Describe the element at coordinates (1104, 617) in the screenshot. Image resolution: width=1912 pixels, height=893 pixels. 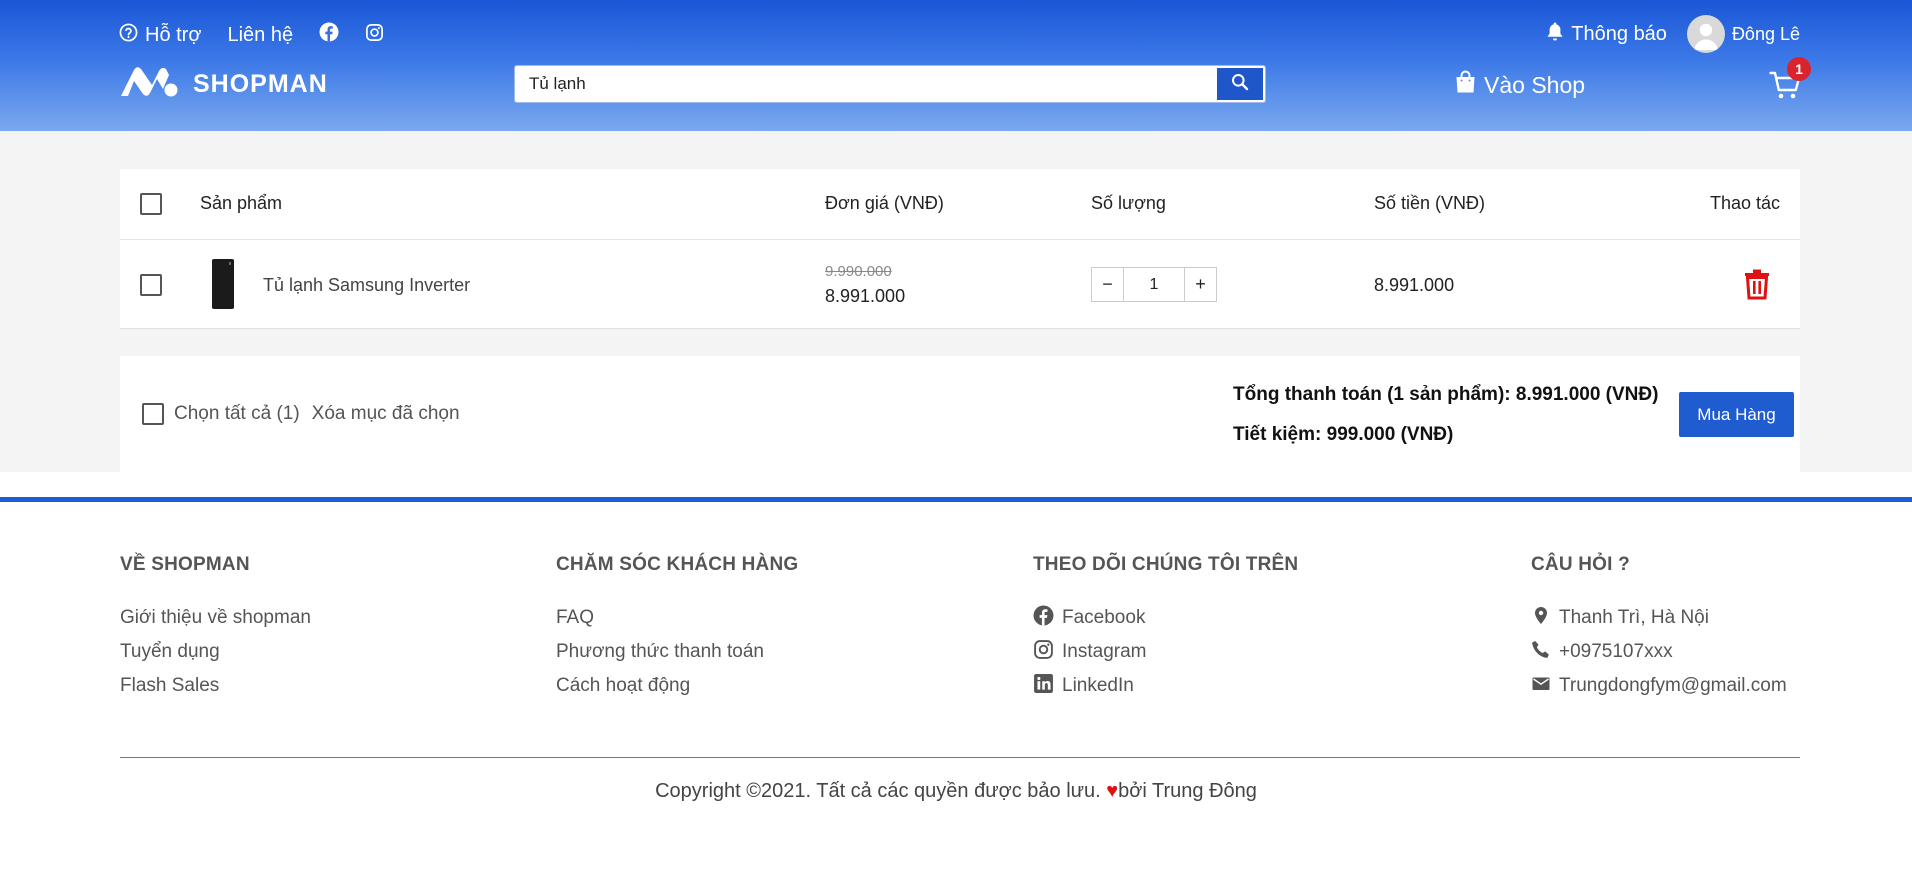
I see `footer-facebook-label: Facebook` at that location.